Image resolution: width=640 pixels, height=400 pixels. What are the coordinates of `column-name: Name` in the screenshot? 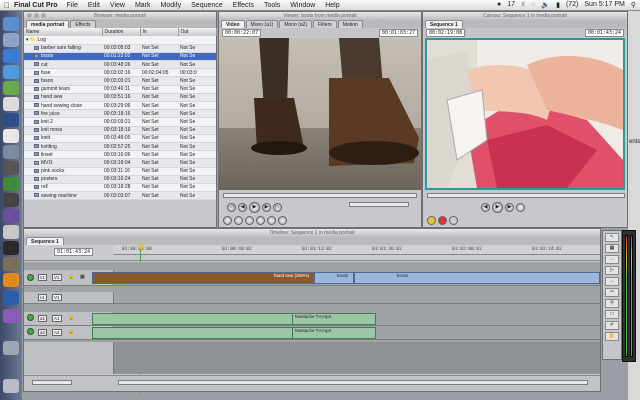 It's located at (63, 32).